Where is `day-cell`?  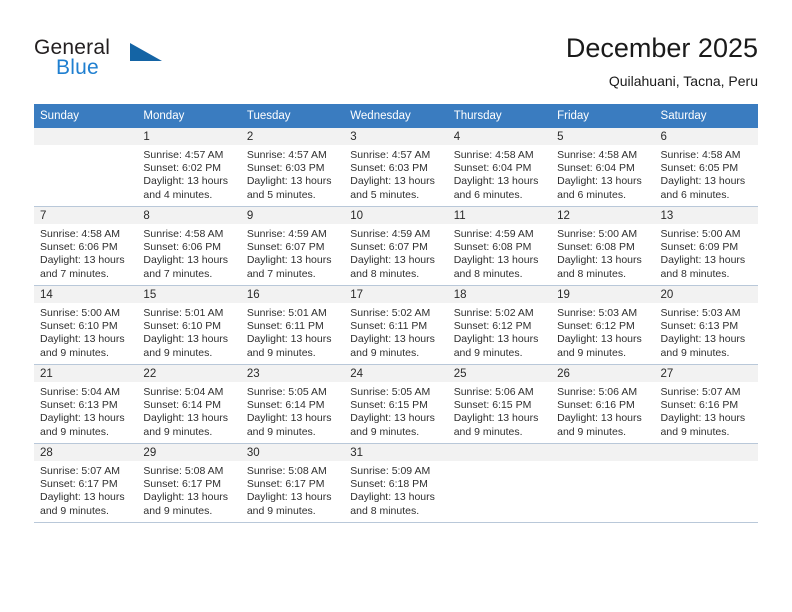
day-cell is located at coordinates (499, 483).